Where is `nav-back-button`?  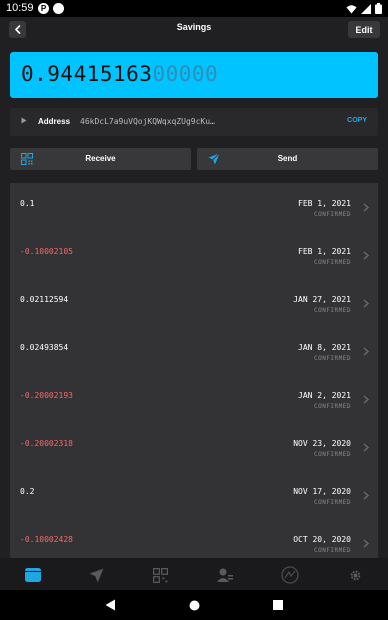 nav-back-button is located at coordinates (110, 605).